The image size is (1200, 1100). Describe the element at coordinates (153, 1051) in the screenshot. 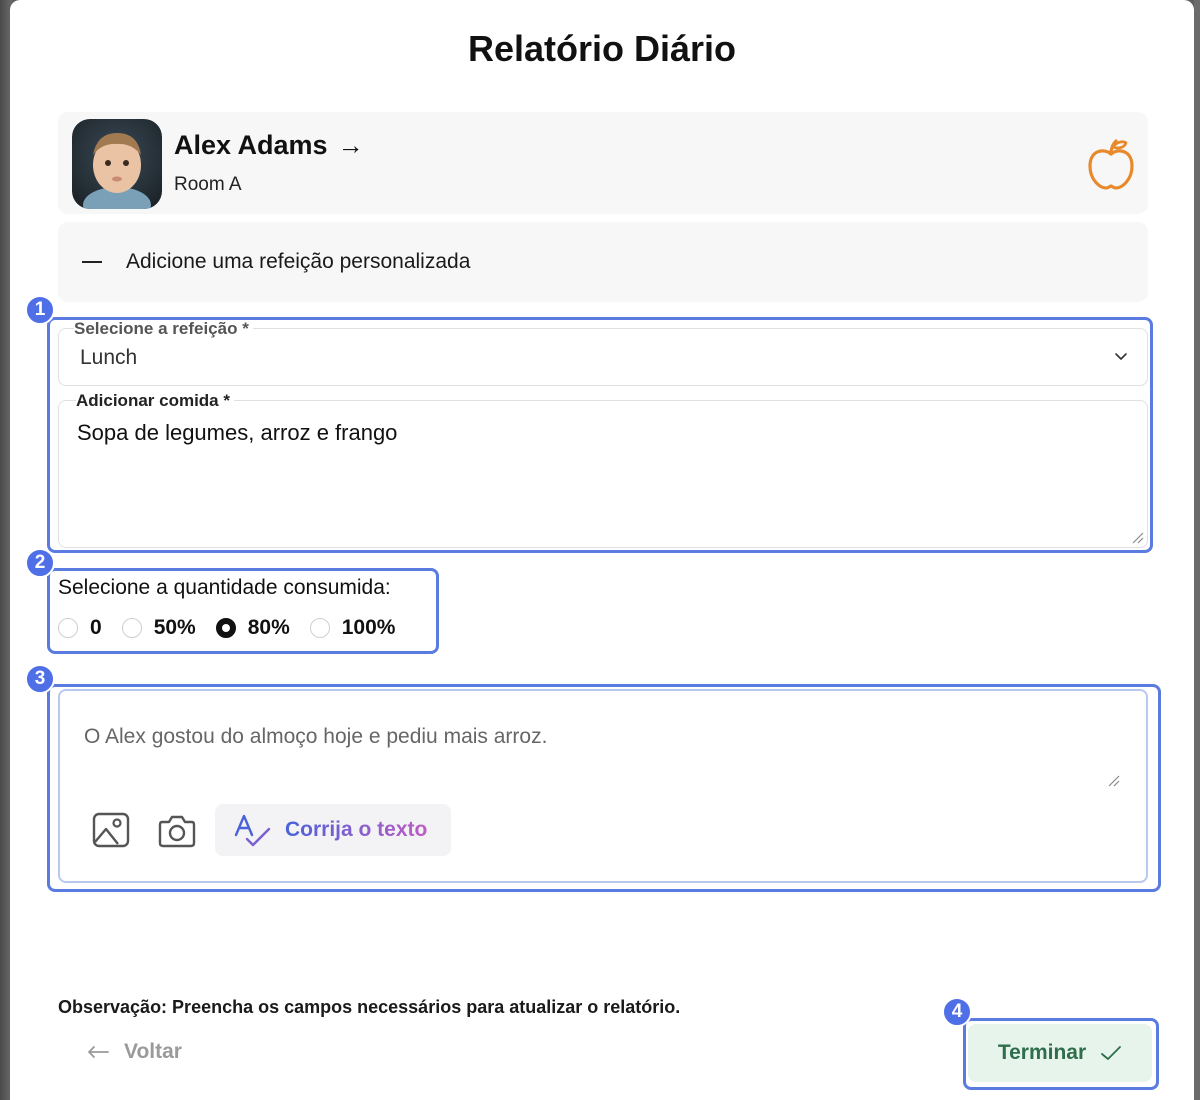

I see `back-button-label: Voltar` at that location.